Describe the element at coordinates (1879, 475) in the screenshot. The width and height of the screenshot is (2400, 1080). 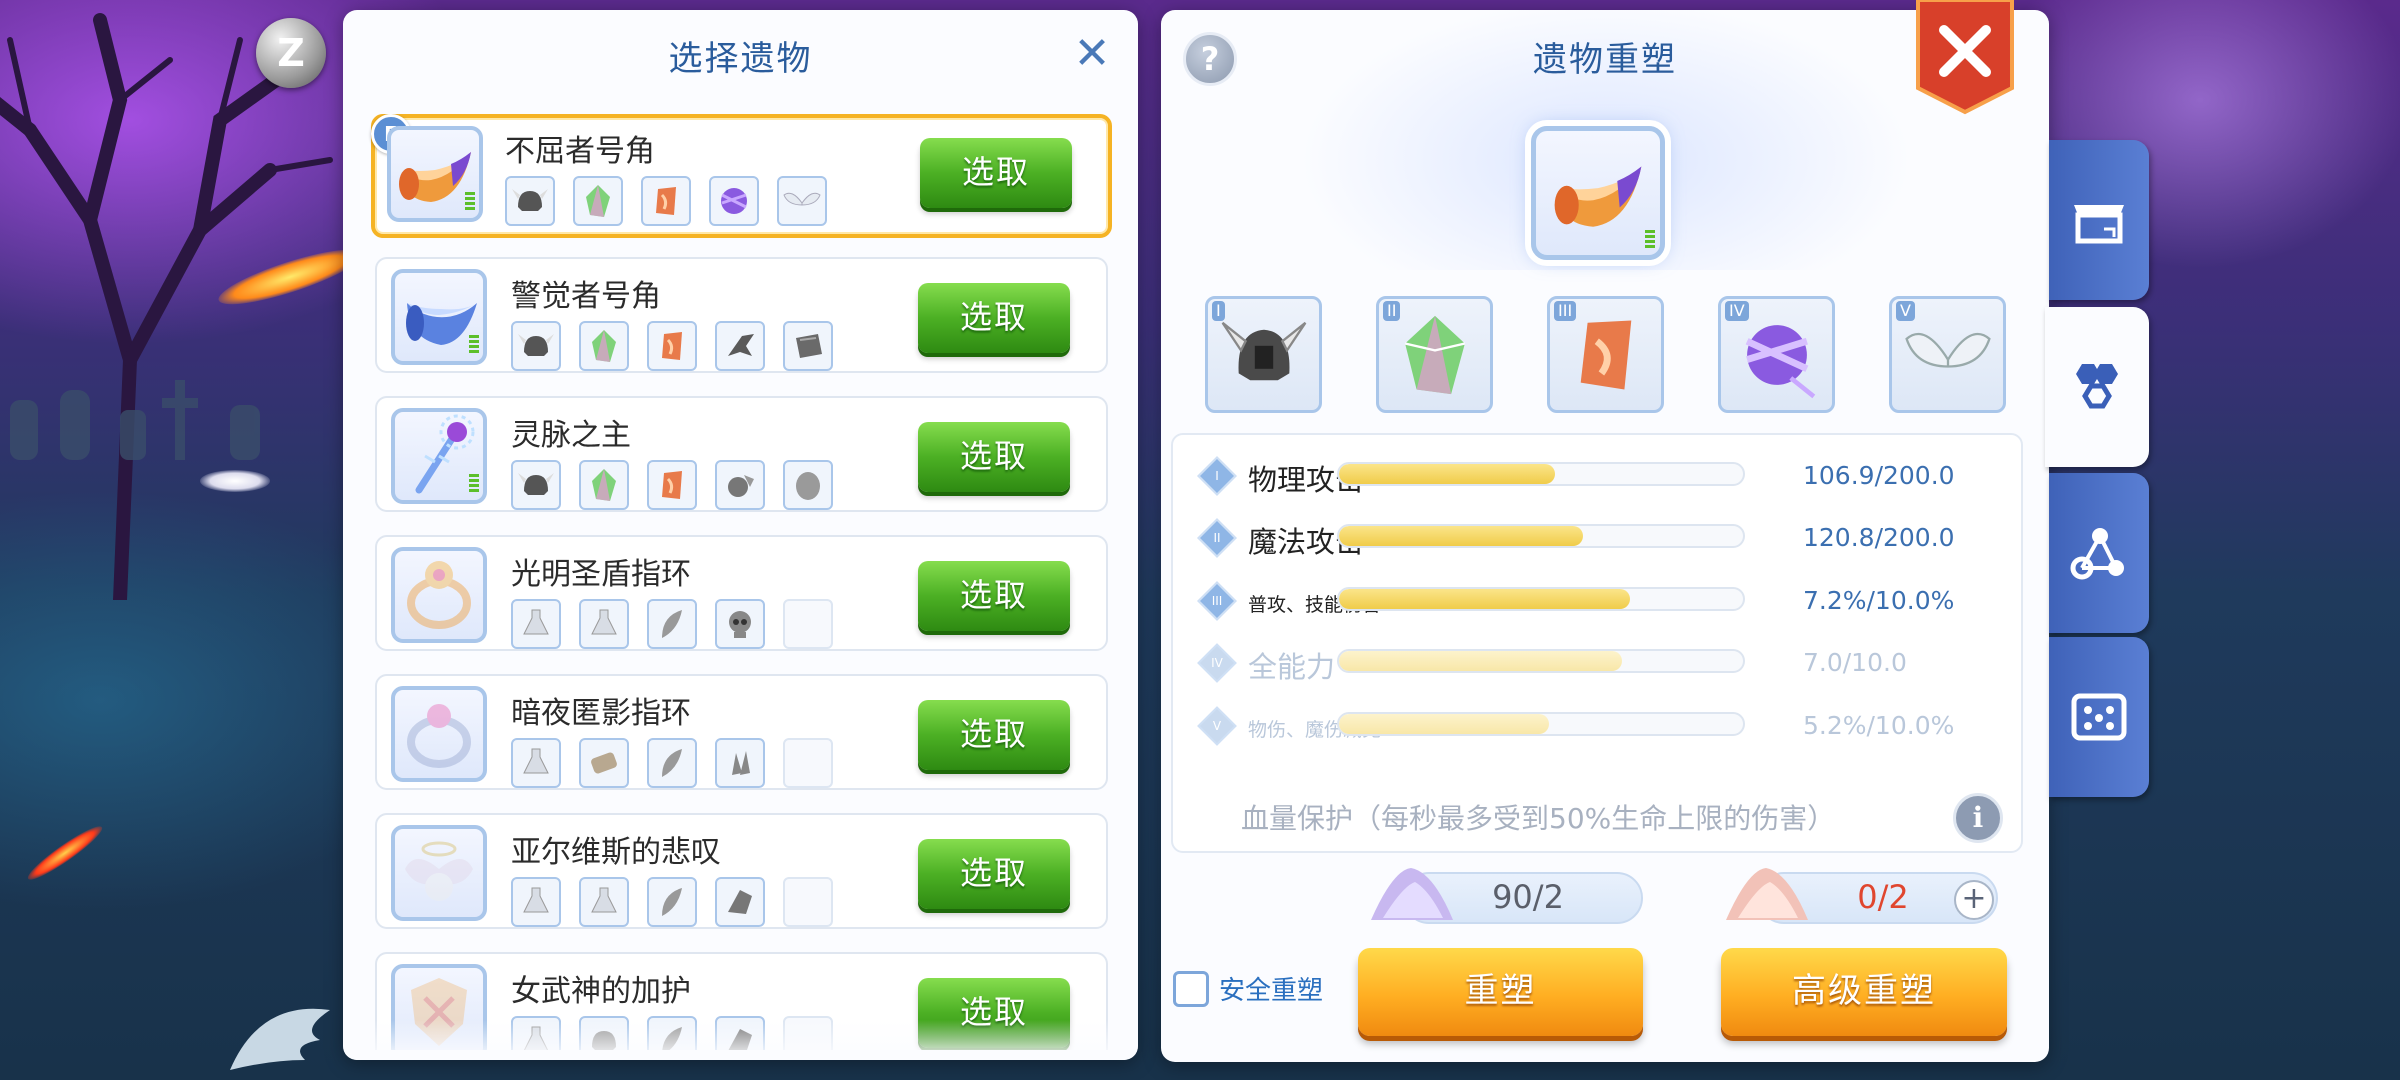
I see `stat-value: 106.9/200.0` at that location.